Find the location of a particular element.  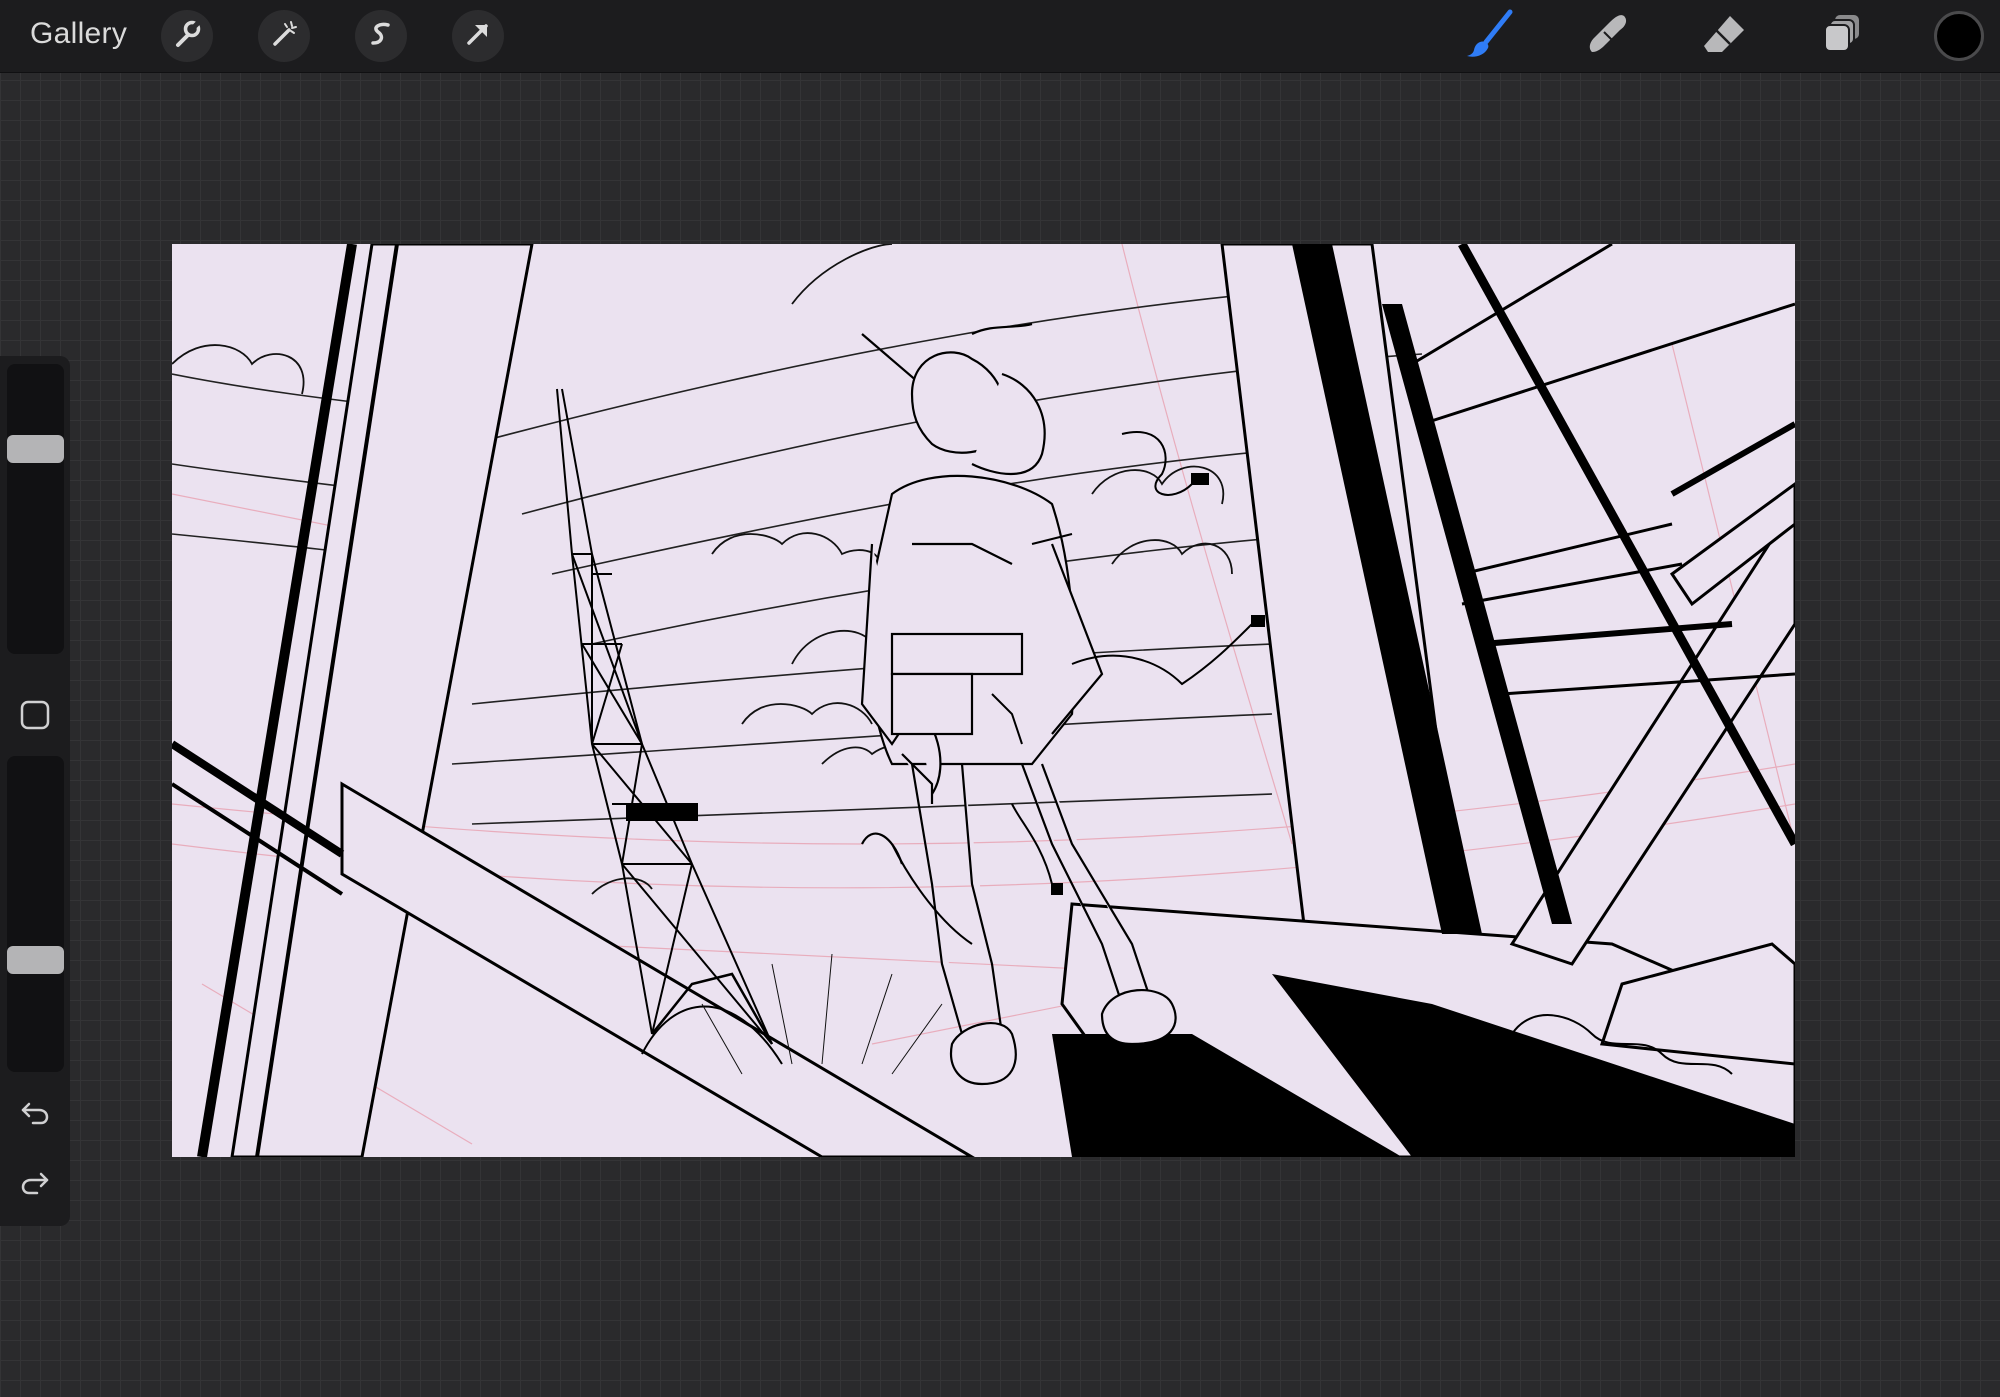

smudge-tool-button is located at coordinates (1608, 36).